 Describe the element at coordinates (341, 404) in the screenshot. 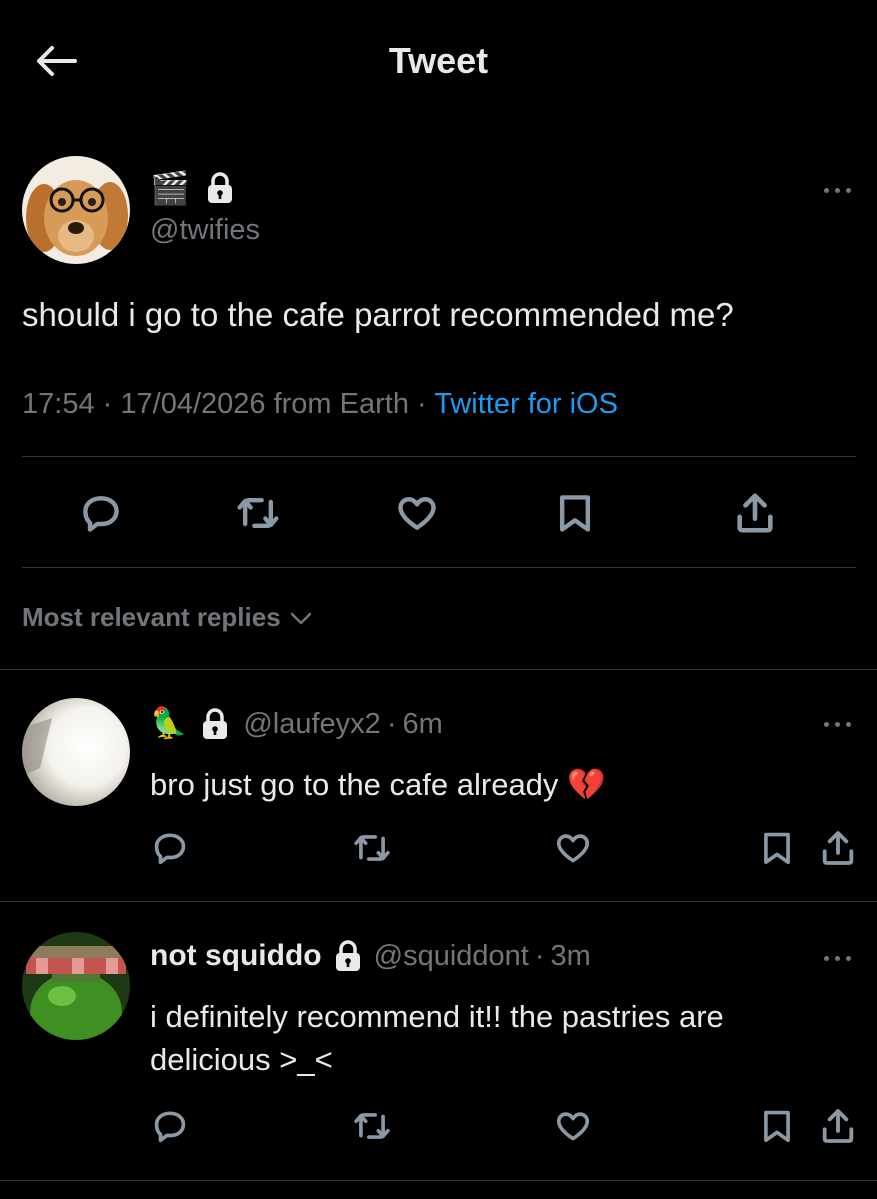

I see `tweet-location: from Earth` at that location.